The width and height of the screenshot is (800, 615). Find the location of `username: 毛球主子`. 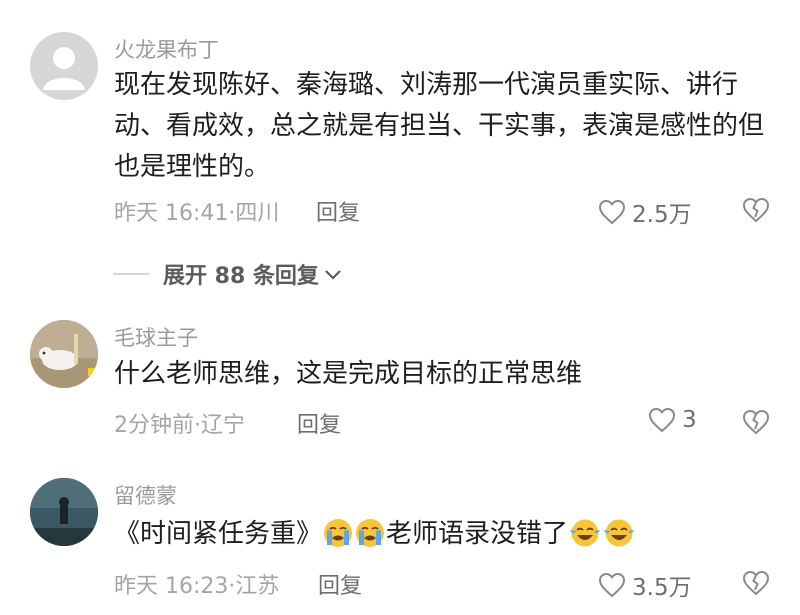

username: 毛球主子 is located at coordinates (156, 337).